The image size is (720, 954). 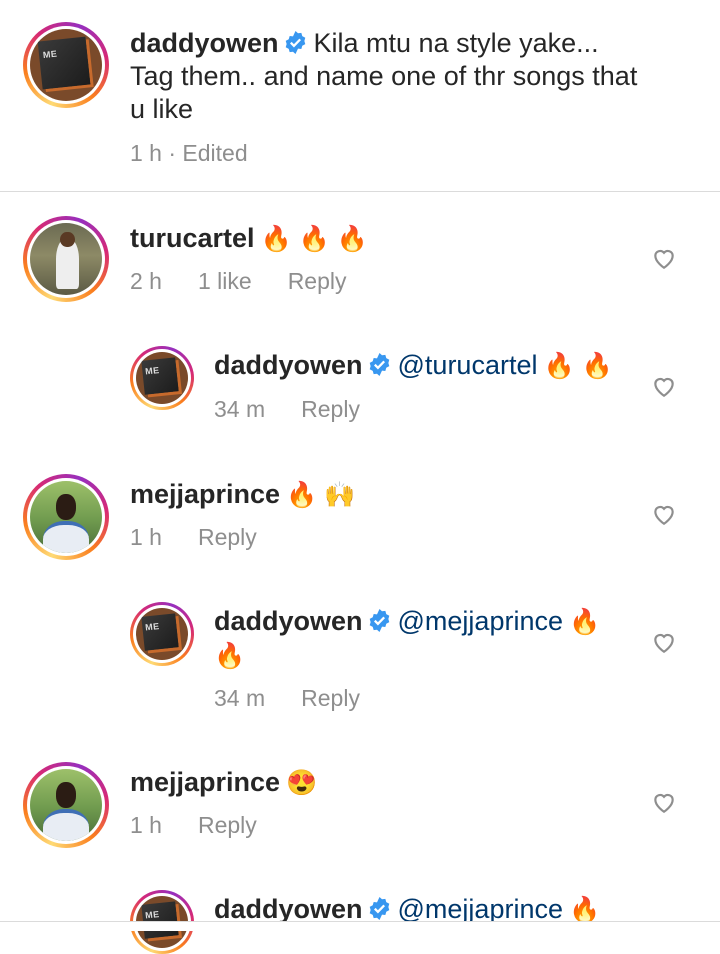 I want to click on comment-body: mejjaprince 🔥 🙌, so click(x=242, y=495).